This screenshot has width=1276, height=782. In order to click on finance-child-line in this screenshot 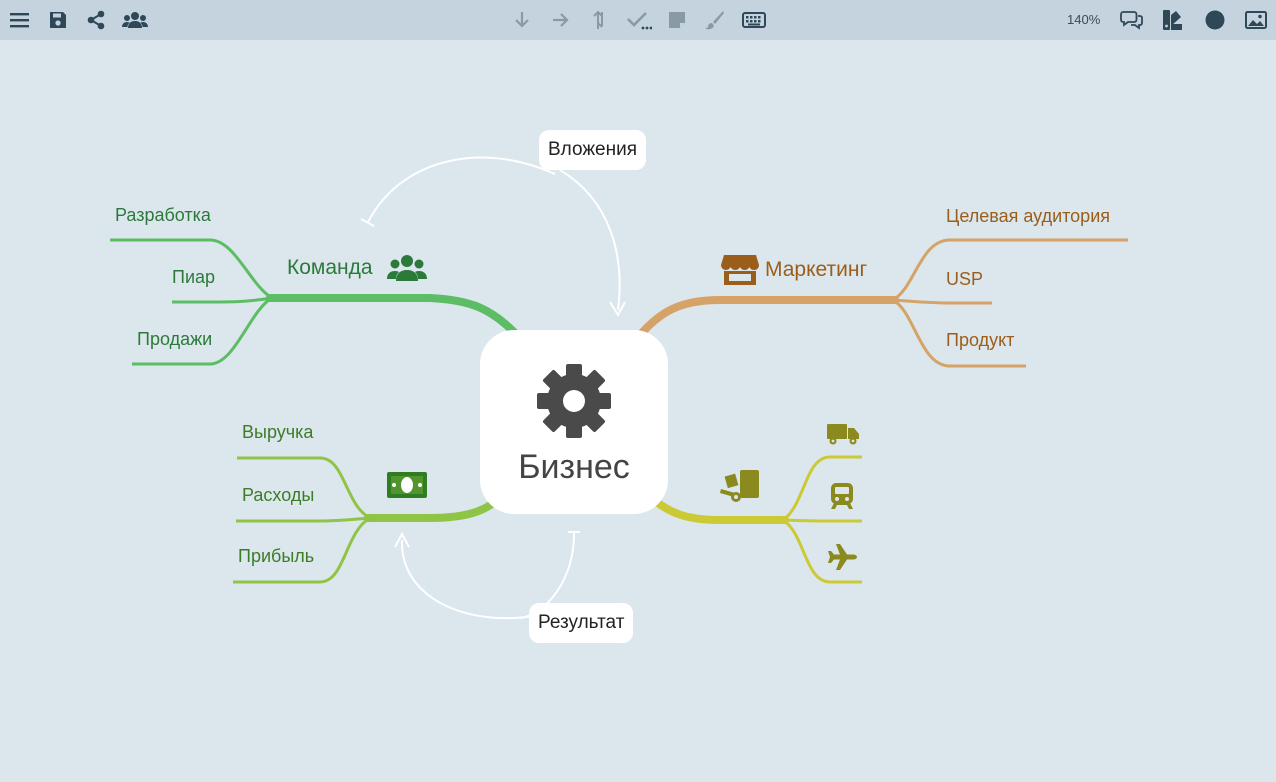, I will do `click(303, 519)`.